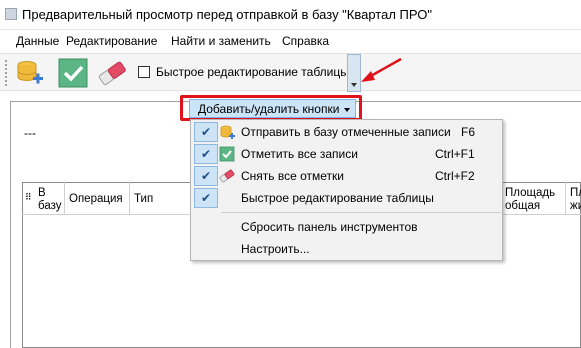 This screenshot has width=581, height=348. I want to click on col-header-type: Тип, so click(143, 199).